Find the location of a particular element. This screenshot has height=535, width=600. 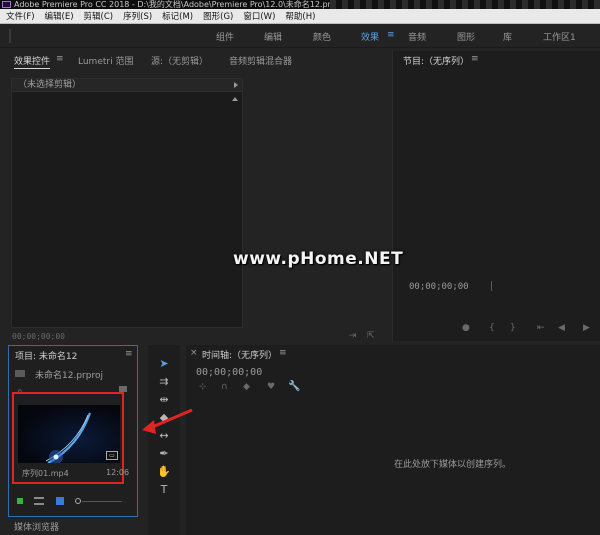

timeline-title: 时间轴:（无序列） is located at coordinates (239, 355).